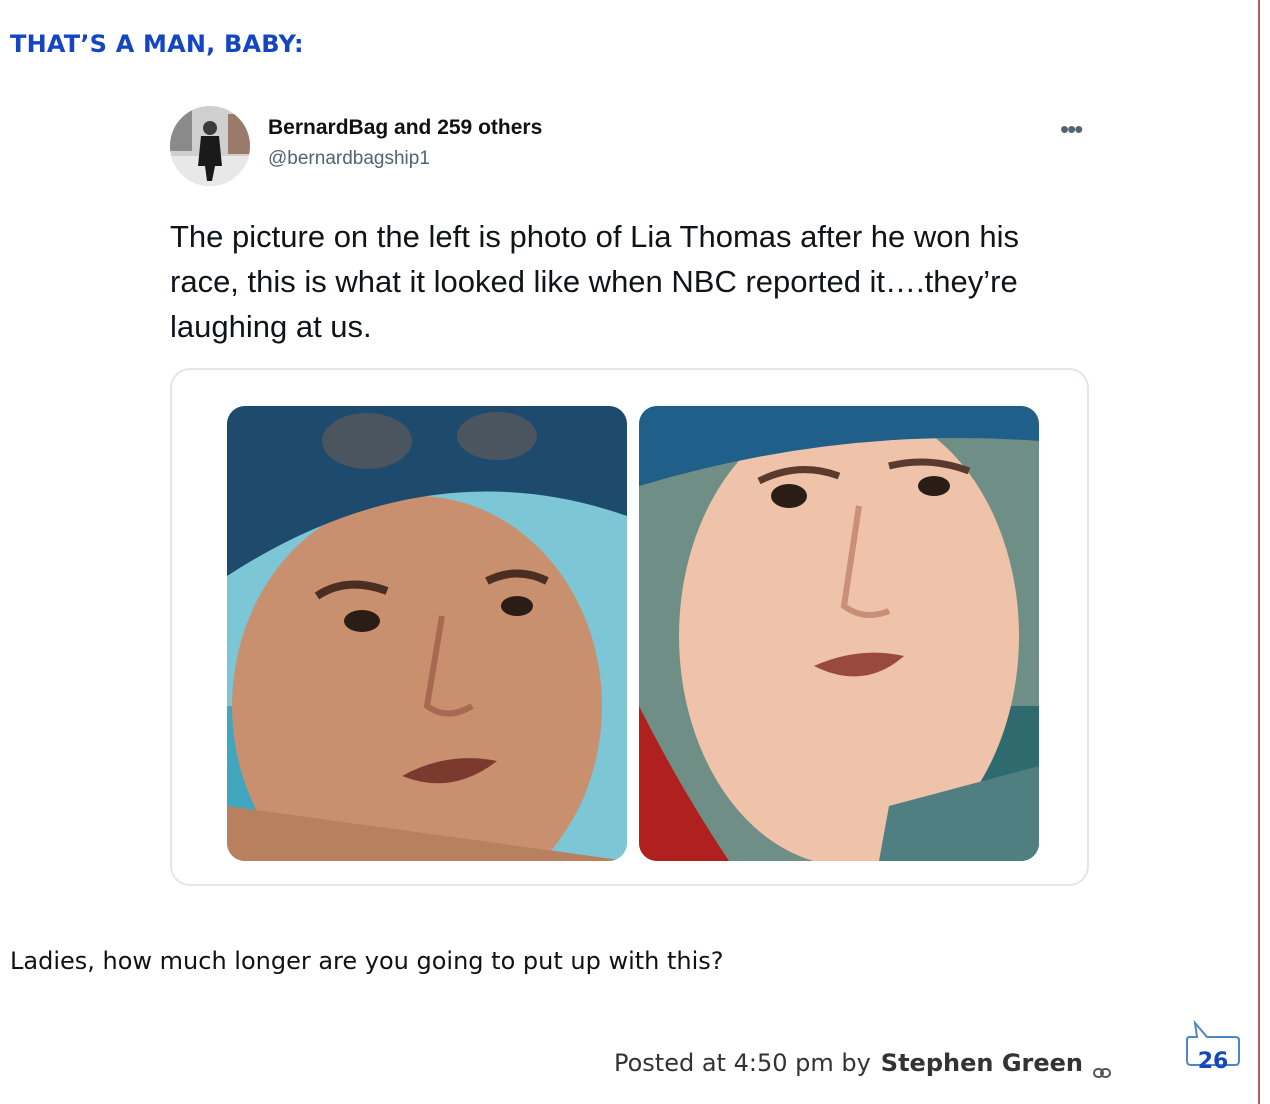  I want to click on posted-at-label: Posted at 4:50 pm by, so click(742, 1063).